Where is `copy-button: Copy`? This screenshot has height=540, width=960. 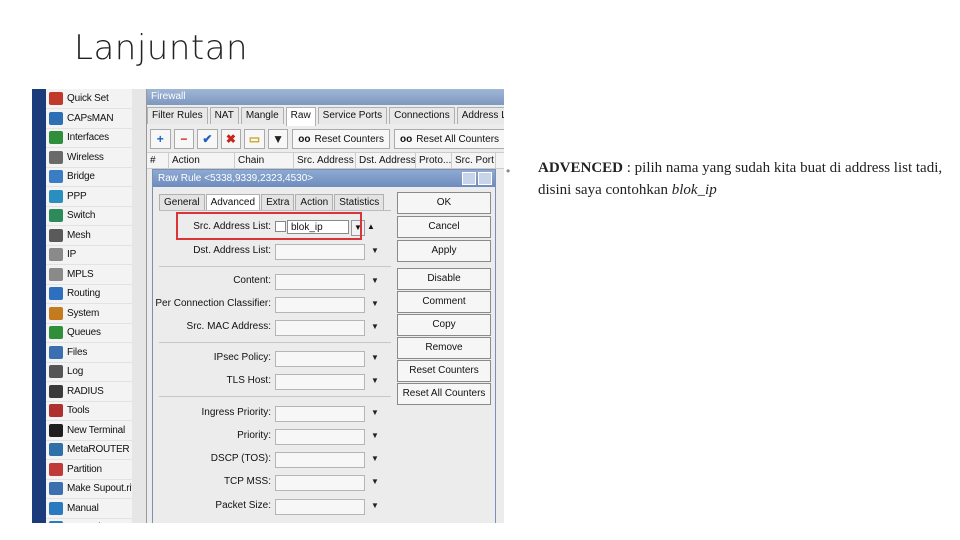
copy-button: Copy is located at coordinates (444, 325).